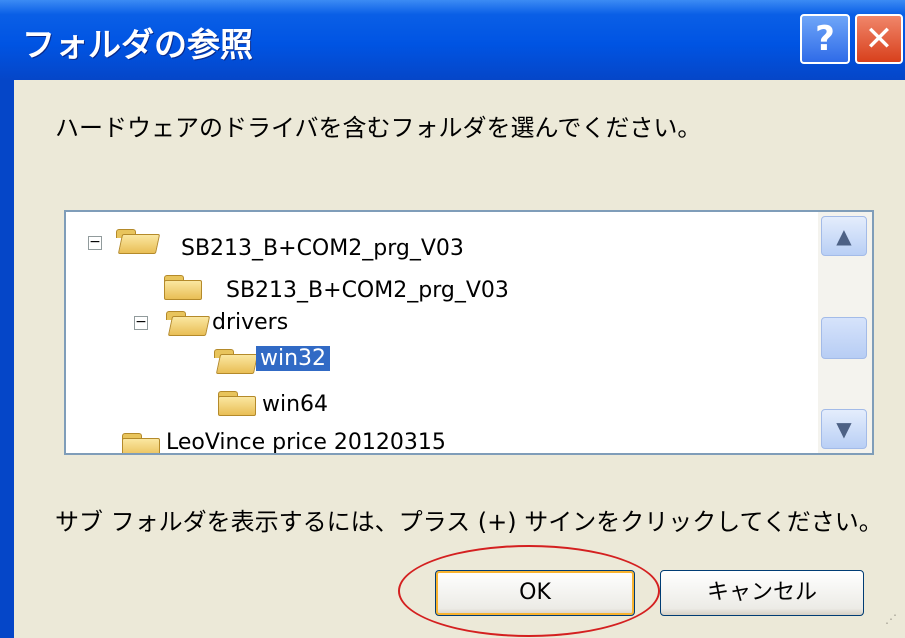 This screenshot has height=638, width=905. I want to click on tree-node-sb213-parent: SB213_B+COM2_prg_V03, so click(322, 248).